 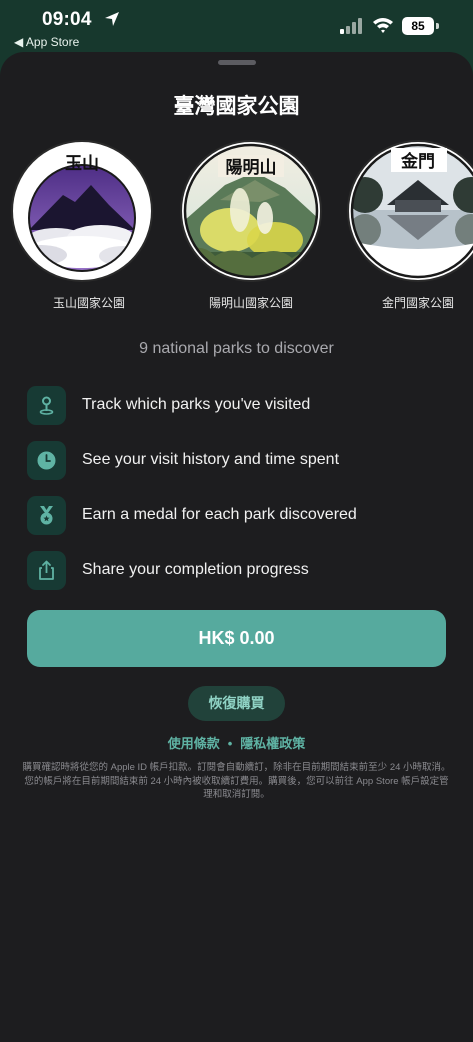 What do you see at coordinates (195, 569) in the screenshot?
I see `feature-text-share: Share your completion progress` at bounding box center [195, 569].